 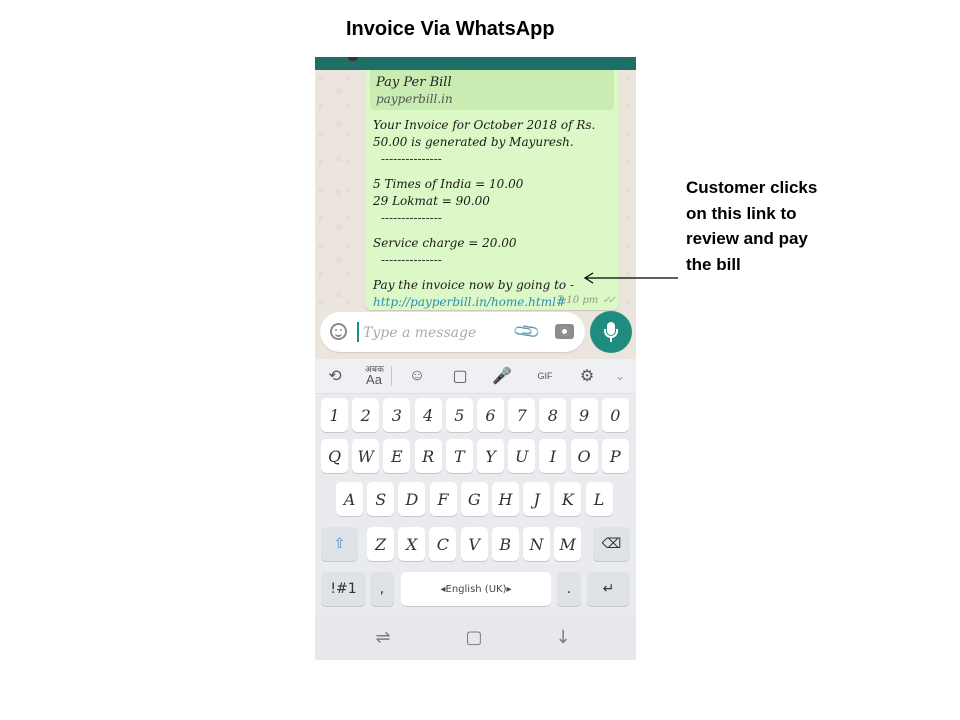 What do you see at coordinates (366, 456) in the screenshot?
I see `key-w: W` at bounding box center [366, 456].